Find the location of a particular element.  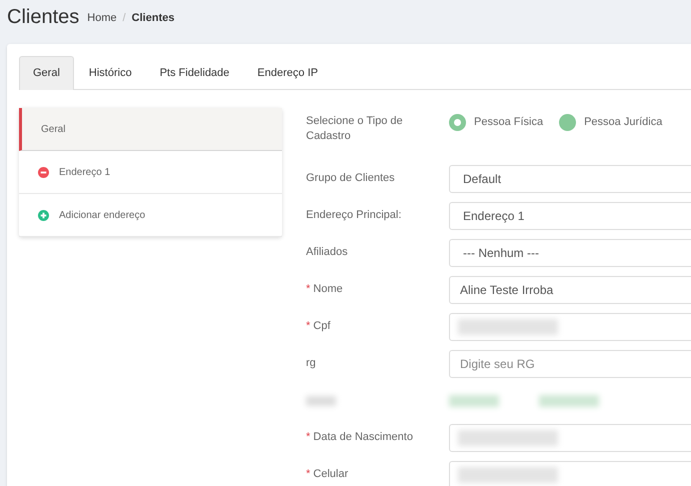

radio-label: Pessoa Jurídica is located at coordinates (623, 122).